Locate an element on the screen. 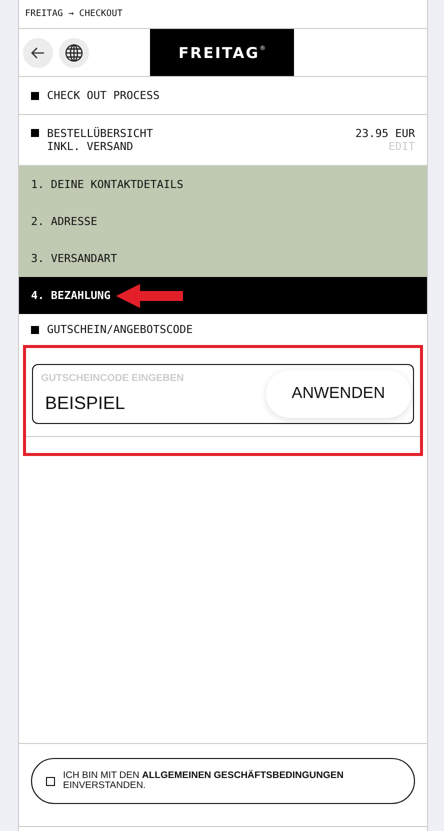 This screenshot has height=831, width=444. globe-icon is located at coordinates (74, 53).